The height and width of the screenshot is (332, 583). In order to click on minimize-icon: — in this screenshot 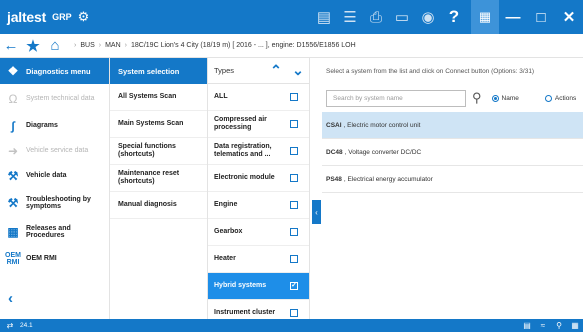, I will do `click(513, 17)`.